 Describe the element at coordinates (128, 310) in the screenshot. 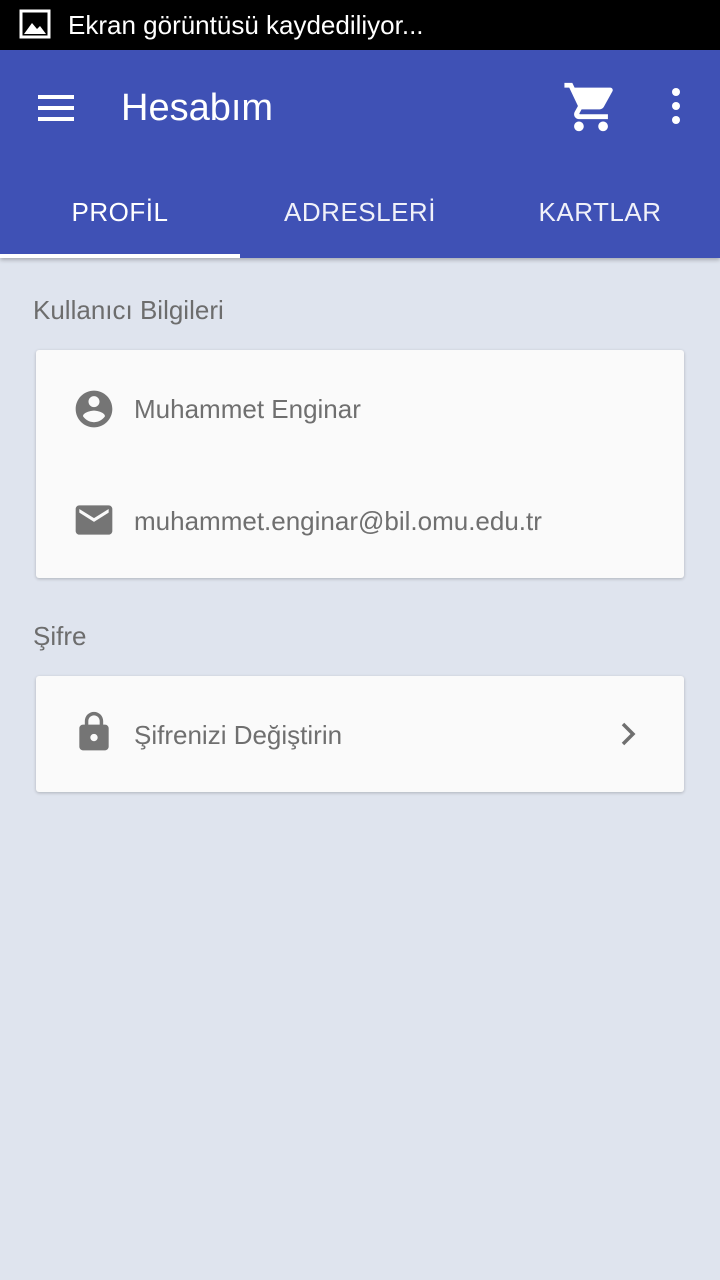

I see `user-info-heading: Kullanıcı Bilgileri` at that location.